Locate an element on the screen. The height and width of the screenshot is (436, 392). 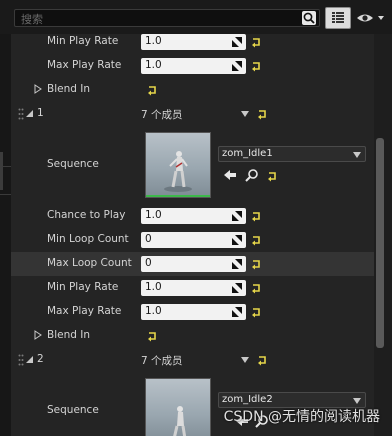
property-label: Chance to Play is located at coordinates (86, 215).